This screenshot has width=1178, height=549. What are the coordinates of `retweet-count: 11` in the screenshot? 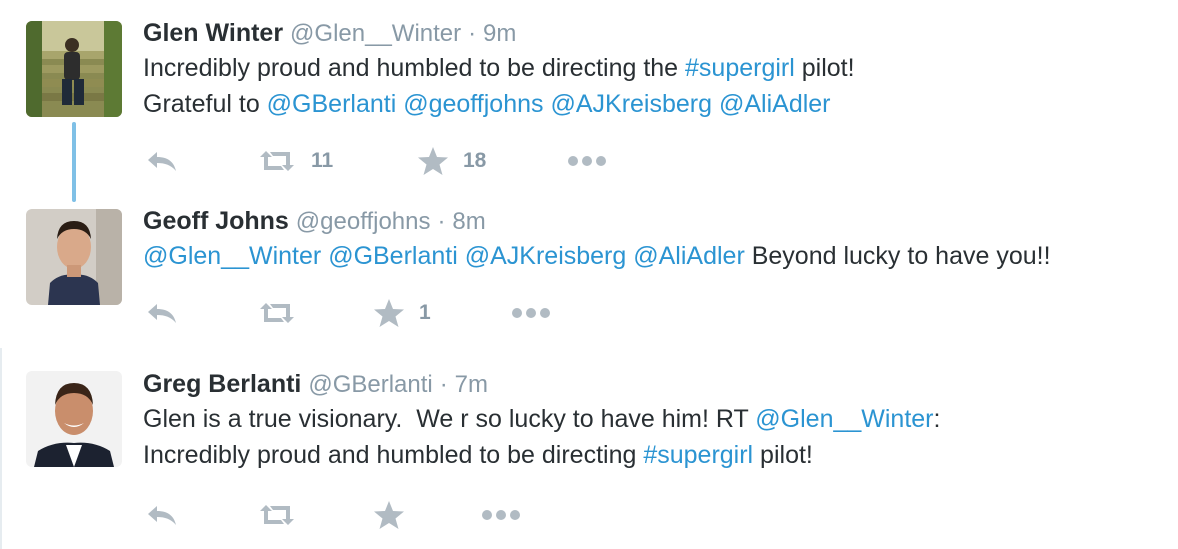 It's located at (322, 160).